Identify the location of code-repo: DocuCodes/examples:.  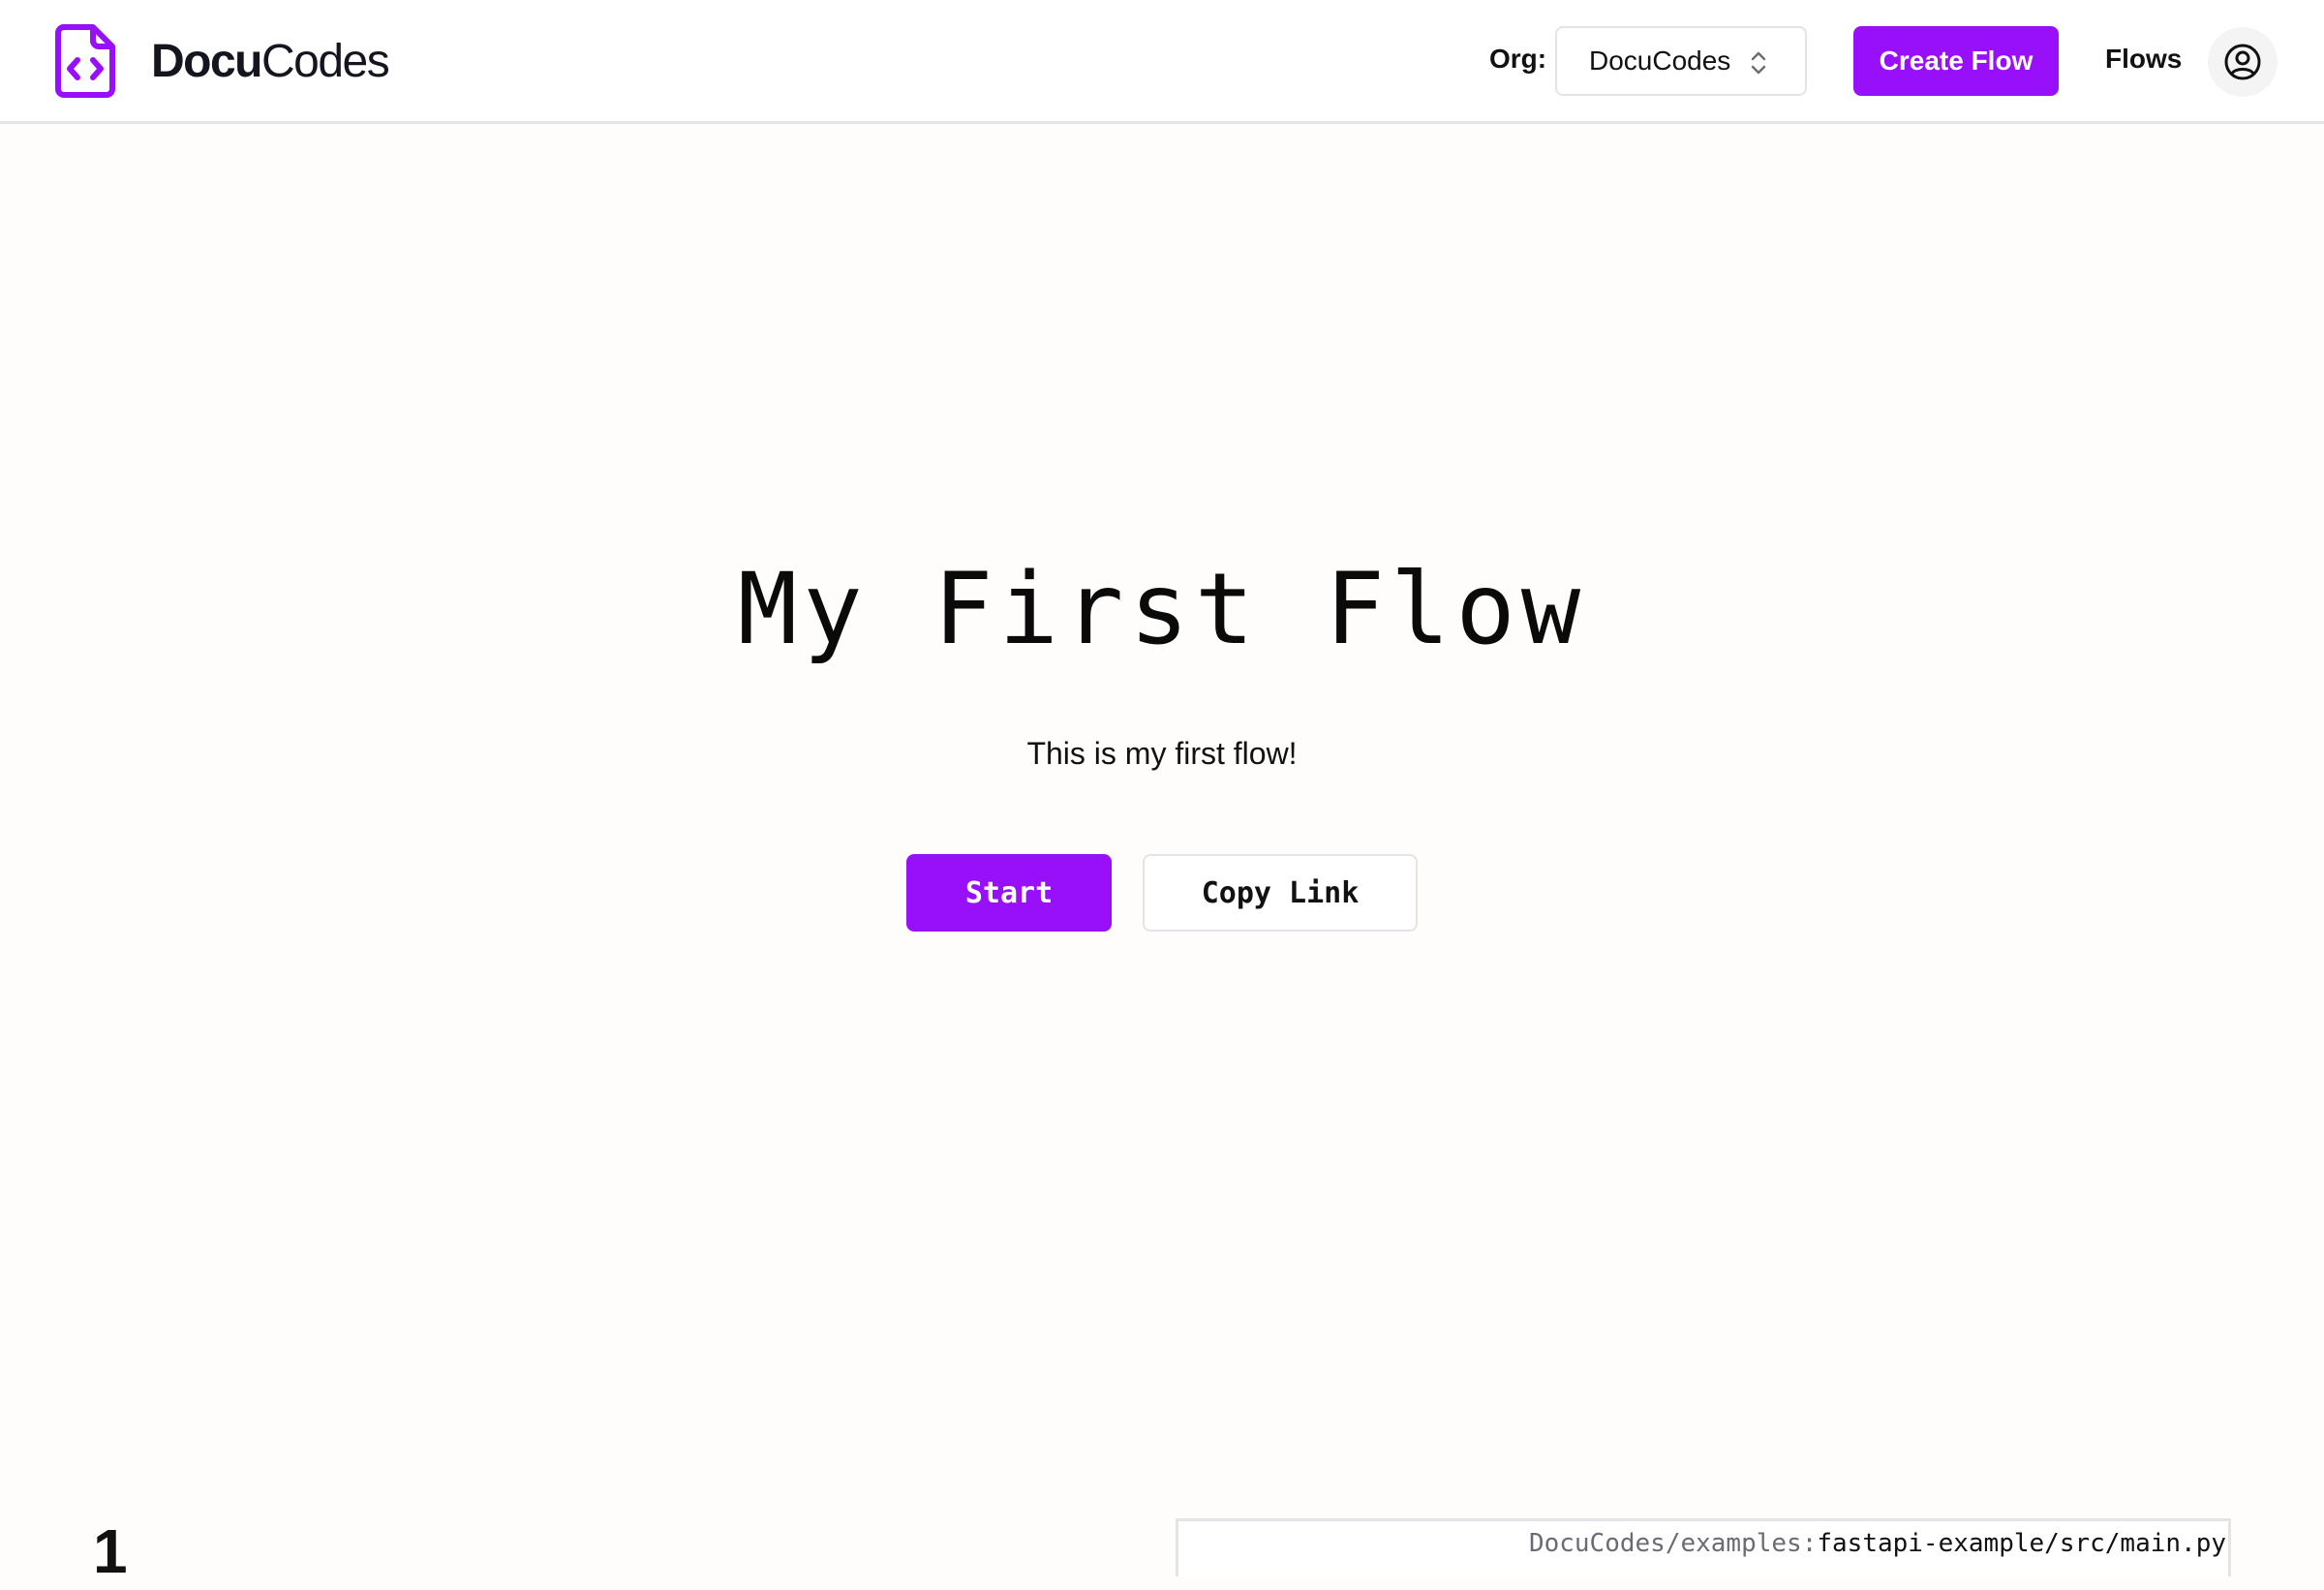
(1673, 1543).